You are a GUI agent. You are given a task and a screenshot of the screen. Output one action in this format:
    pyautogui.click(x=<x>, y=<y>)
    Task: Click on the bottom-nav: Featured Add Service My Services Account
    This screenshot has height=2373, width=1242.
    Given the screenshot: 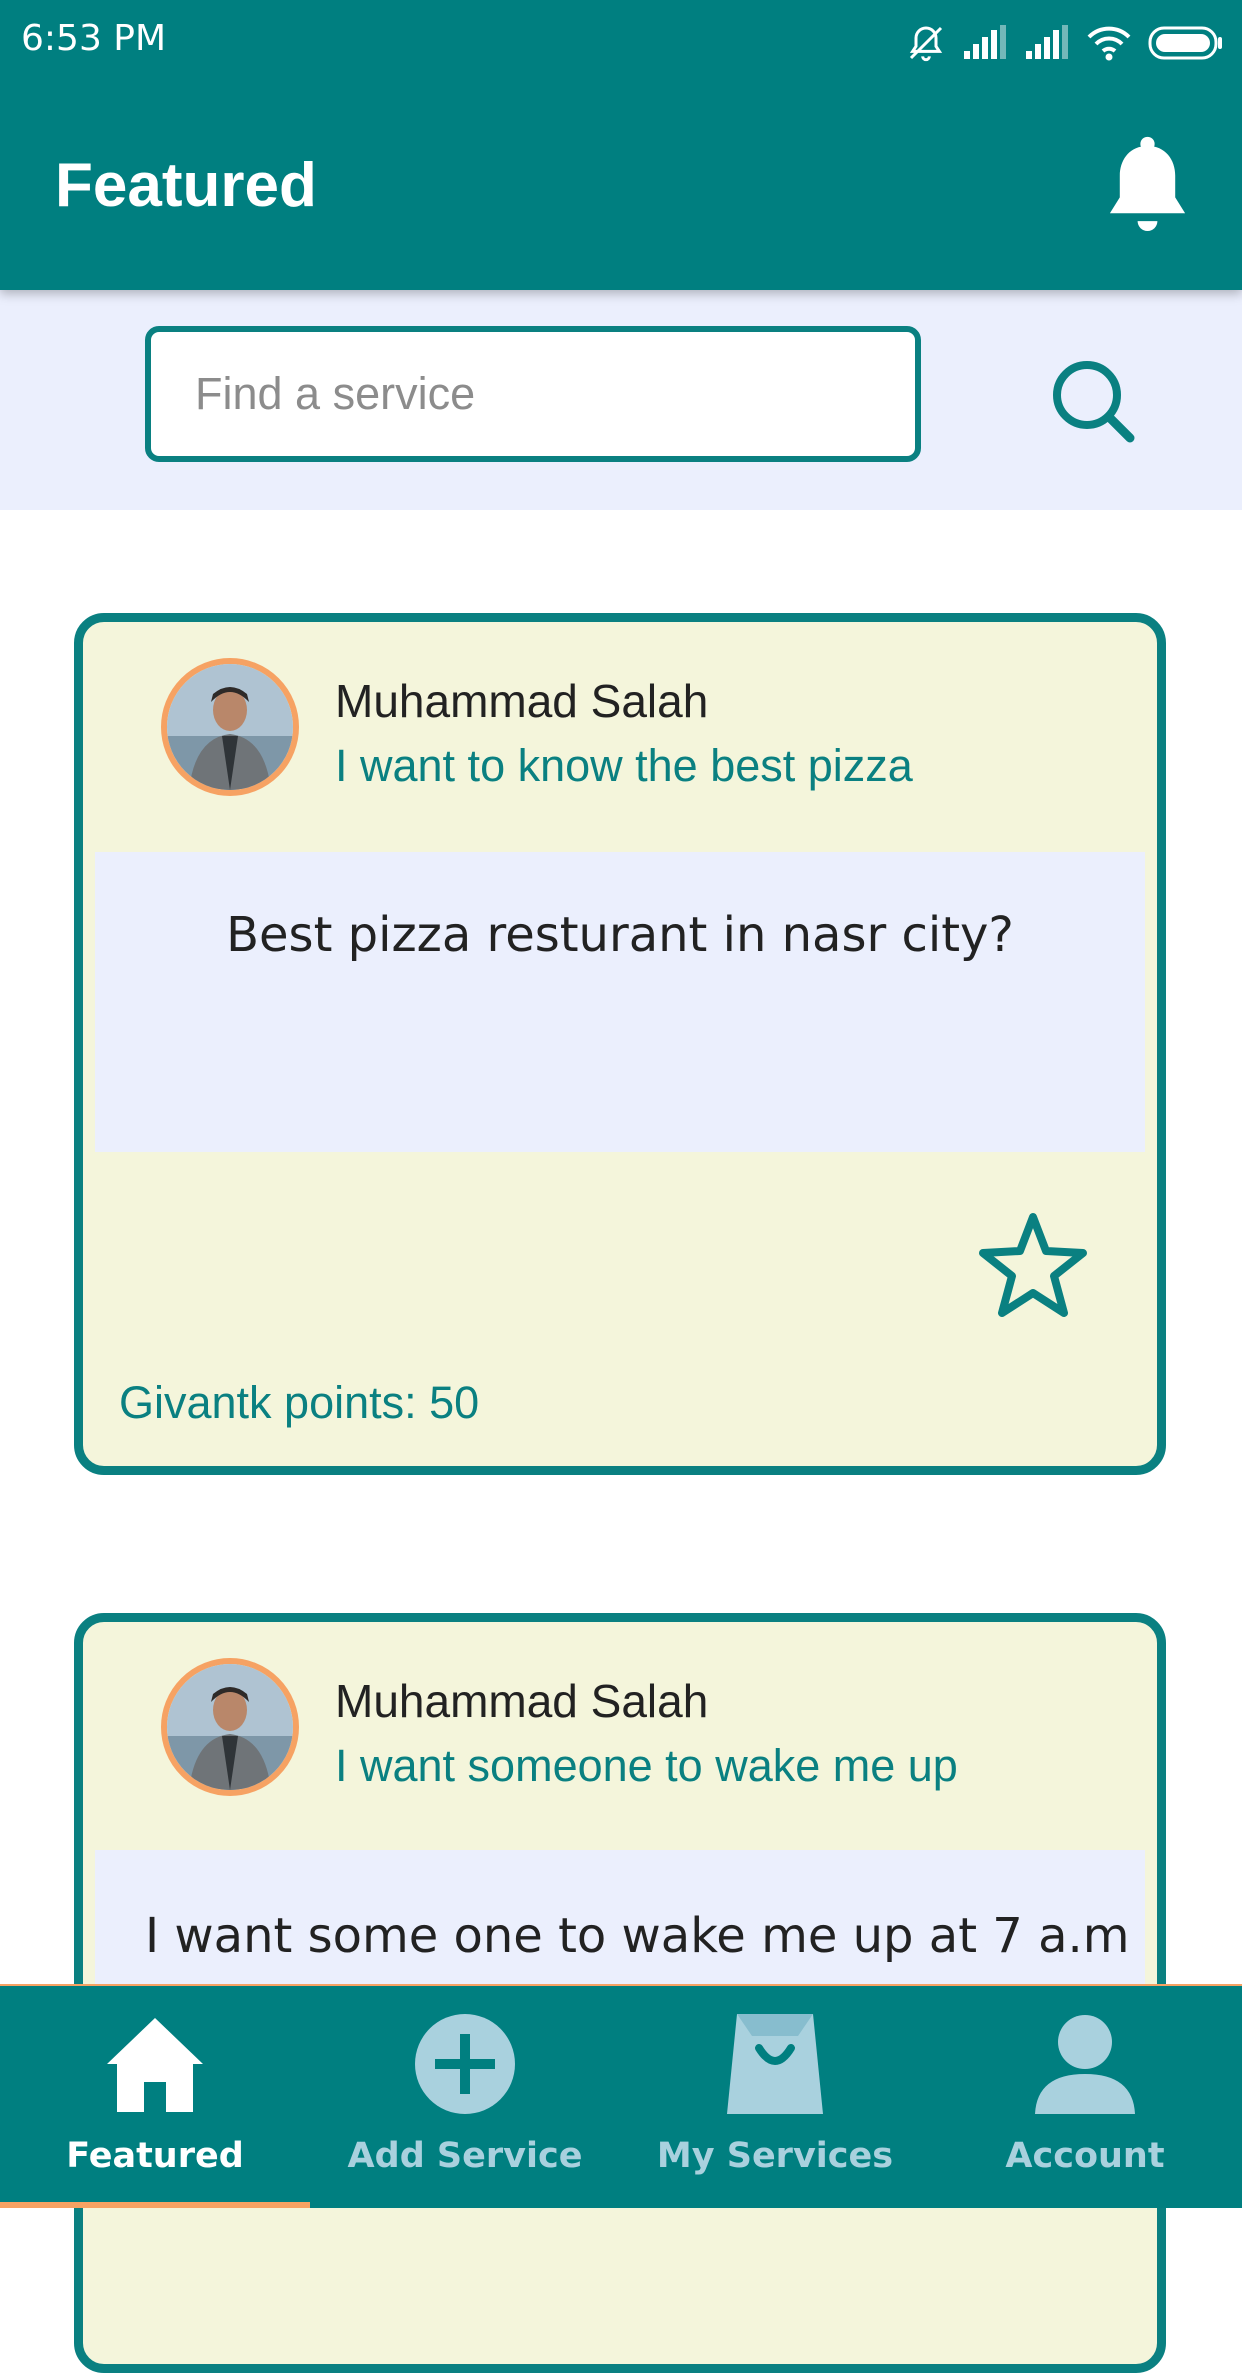 What is the action you would take?
    pyautogui.click(x=621, y=2096)
    